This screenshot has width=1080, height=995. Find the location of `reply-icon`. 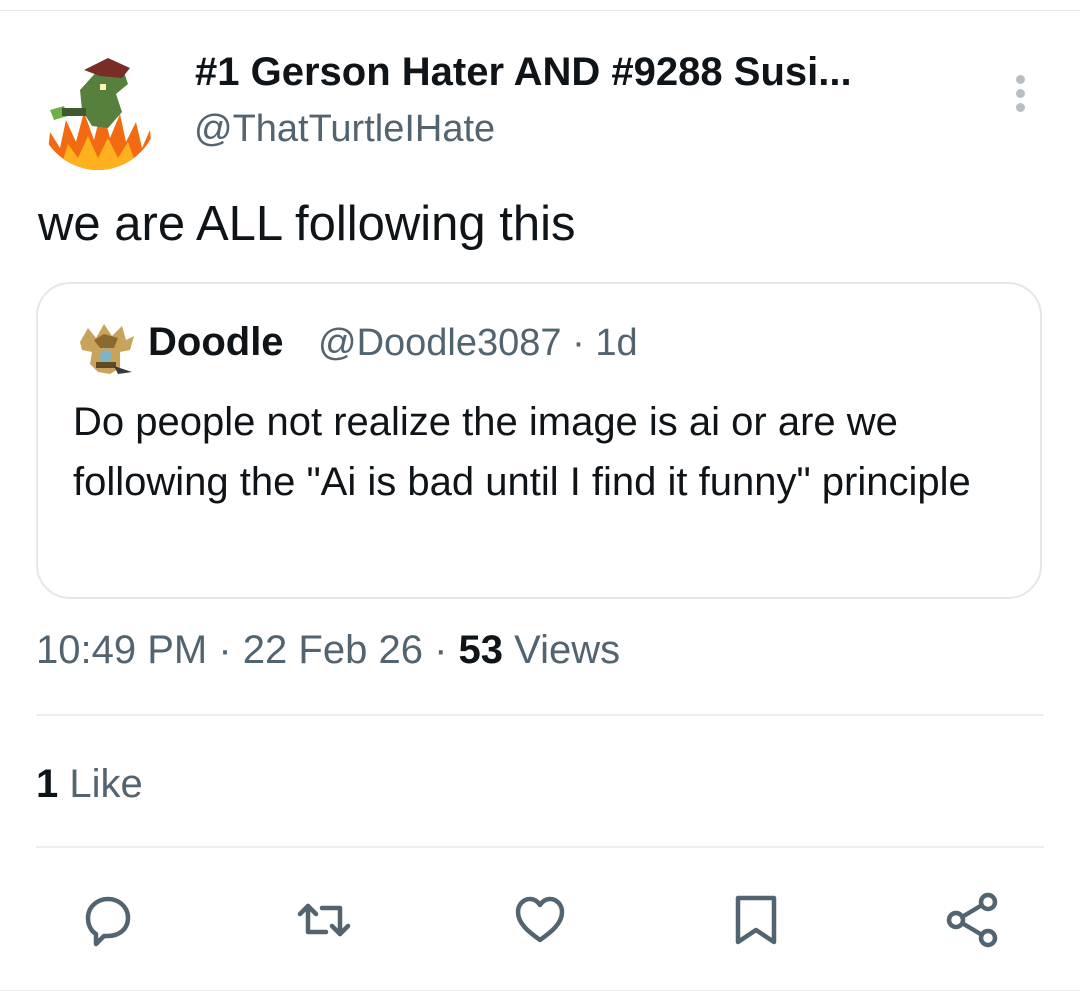

reply-icon is located at coordinates (108, 921).